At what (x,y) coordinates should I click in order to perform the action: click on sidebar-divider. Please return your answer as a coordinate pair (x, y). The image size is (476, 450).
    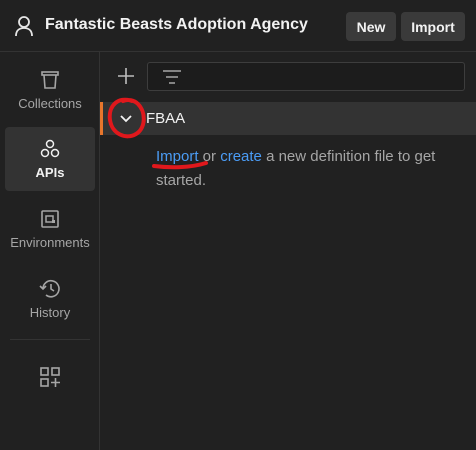
    Looking at the image, I should click on (50, 339).